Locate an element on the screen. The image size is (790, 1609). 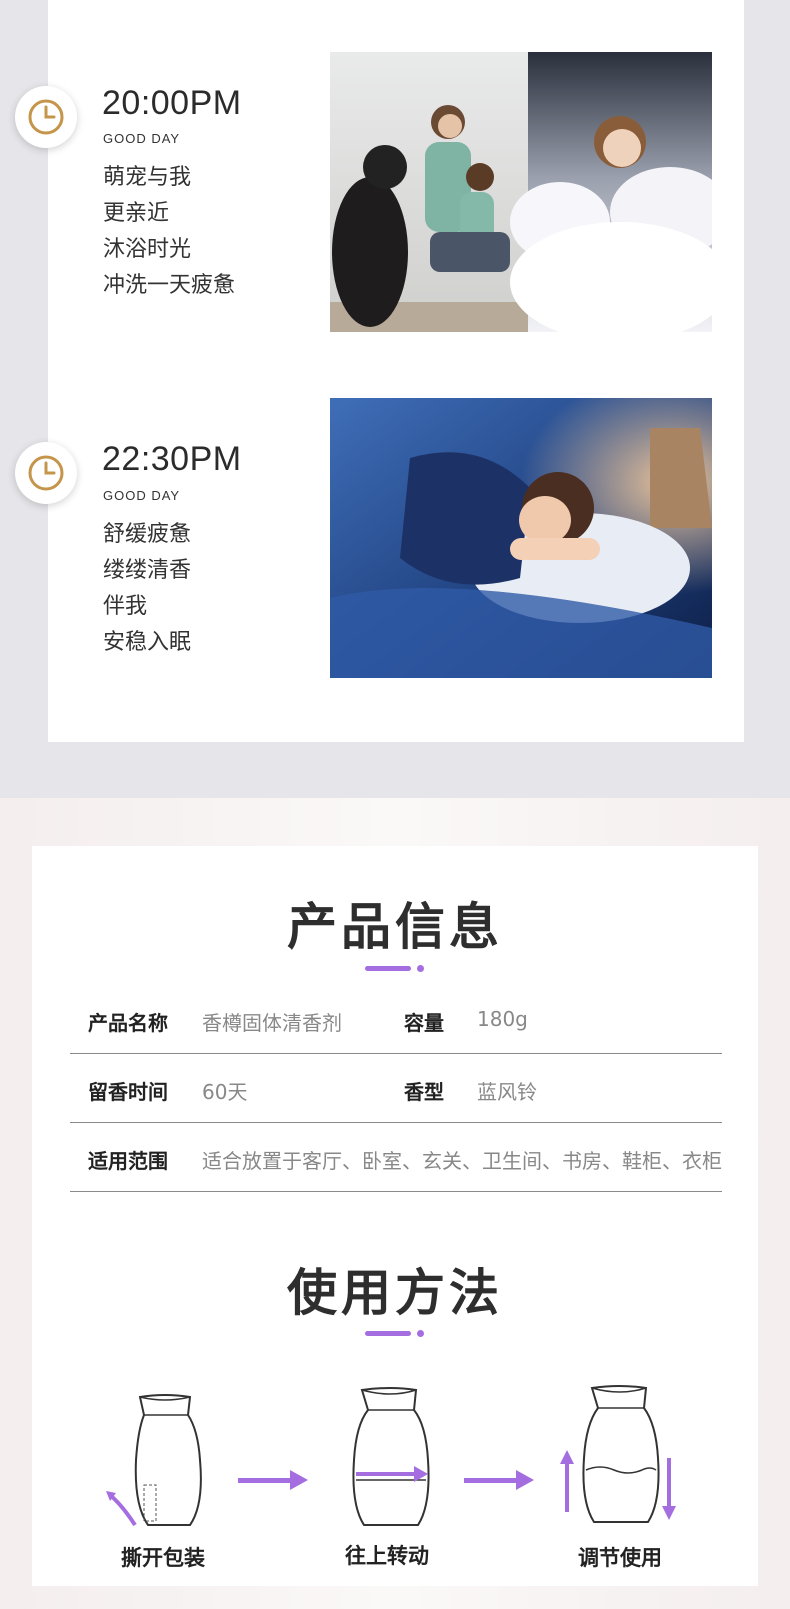
usage-title: 使用方法 is located at coordinates (395, 1293).